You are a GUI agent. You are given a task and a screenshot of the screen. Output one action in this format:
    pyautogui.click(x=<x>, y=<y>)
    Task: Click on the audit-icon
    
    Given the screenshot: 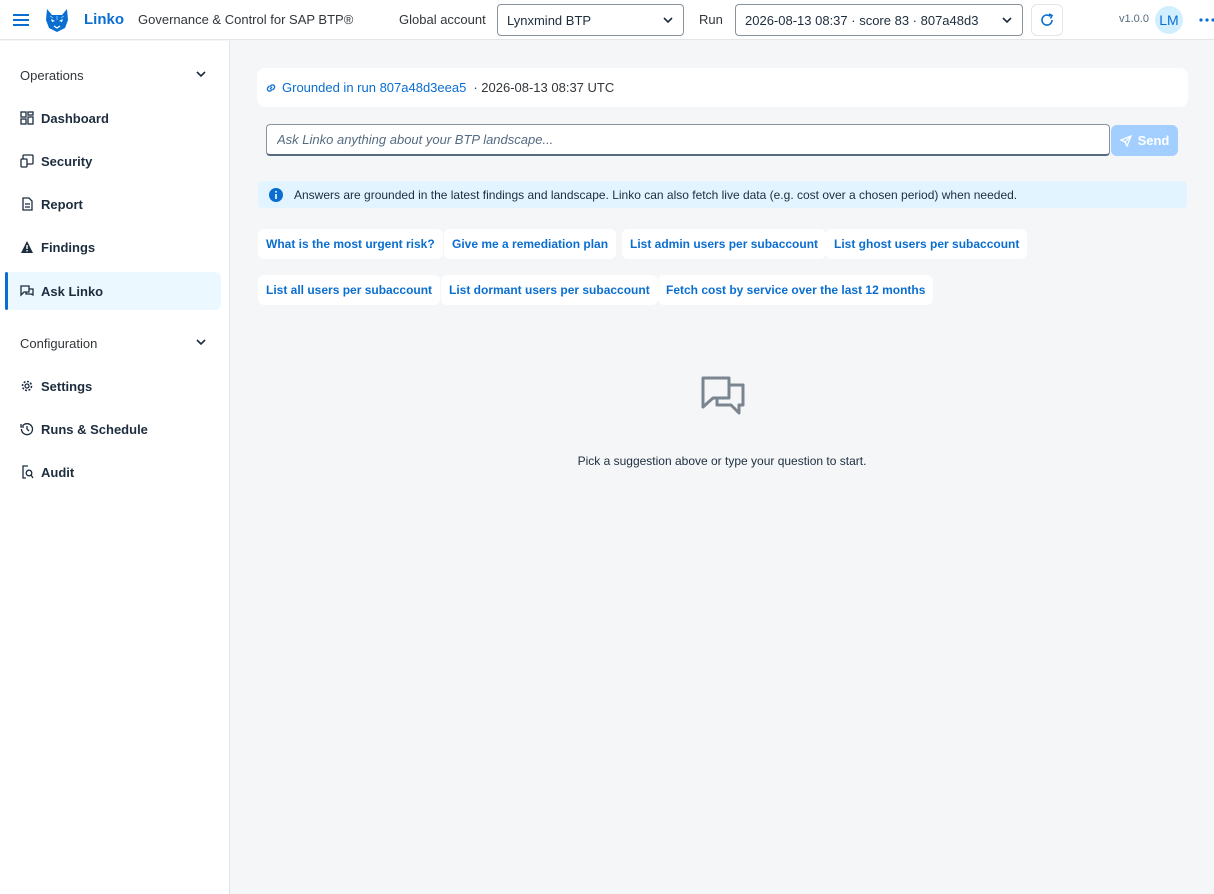 What is the action you would take?
    pyautogui.click(x=27, y=472)
    